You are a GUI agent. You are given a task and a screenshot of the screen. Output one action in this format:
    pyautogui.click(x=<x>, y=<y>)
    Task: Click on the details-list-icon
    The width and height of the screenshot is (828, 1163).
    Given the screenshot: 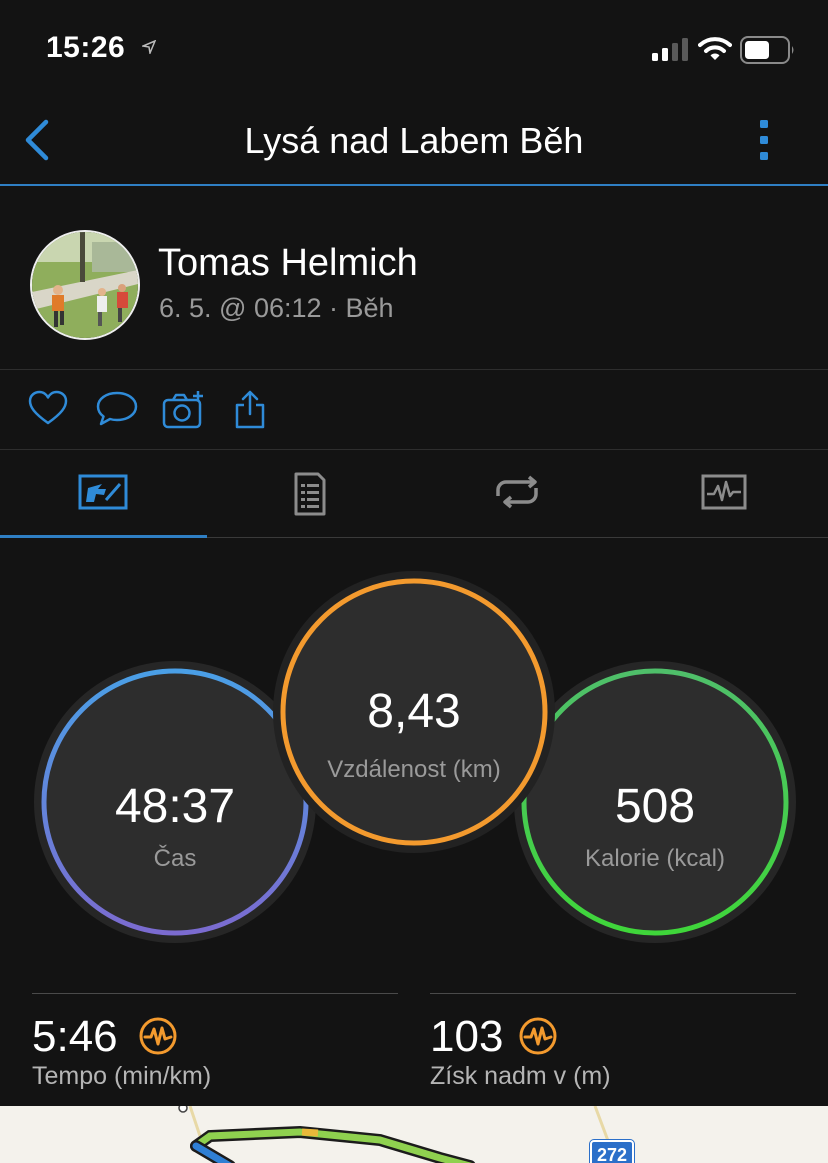 What is the action you would take?
    pyautogui.click(x=310, y=494)
    